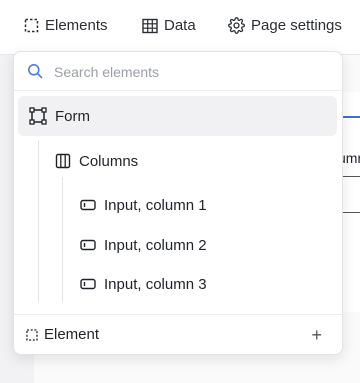  I want to click on gear-icon, so click(236, 25).